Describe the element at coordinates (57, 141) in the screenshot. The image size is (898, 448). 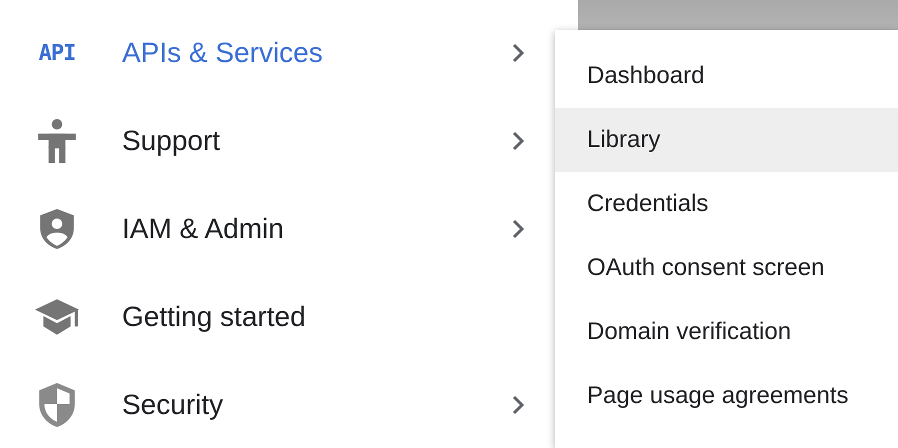
I see `accessibility-icon` at that location.